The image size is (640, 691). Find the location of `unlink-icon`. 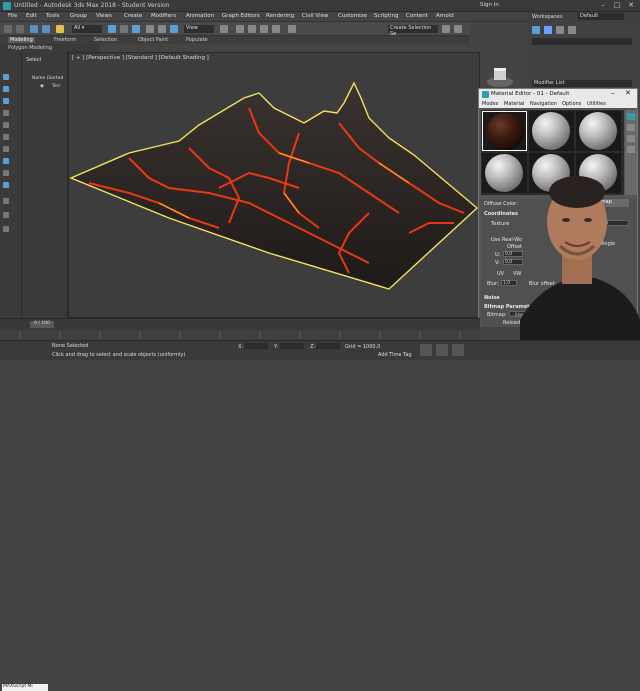

unlink-icon is located at coordinates (46, 29).